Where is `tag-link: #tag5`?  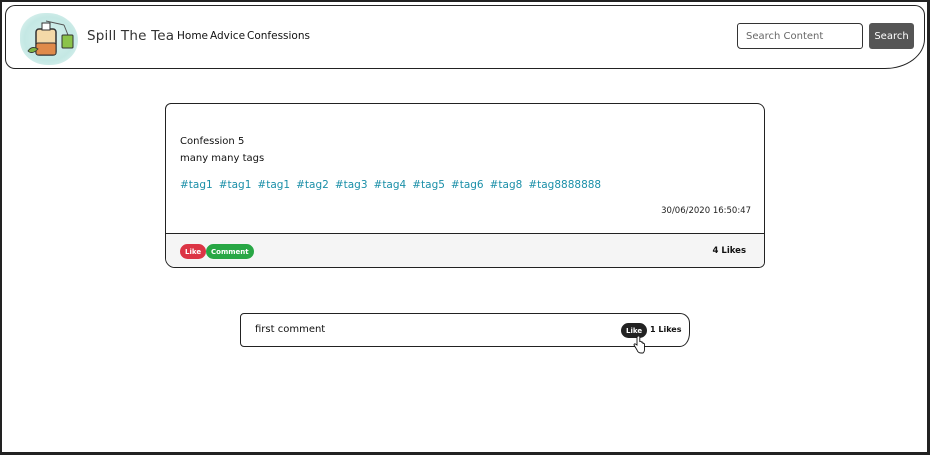 tag-link: #tag5 is located at coordinates (428, 185).